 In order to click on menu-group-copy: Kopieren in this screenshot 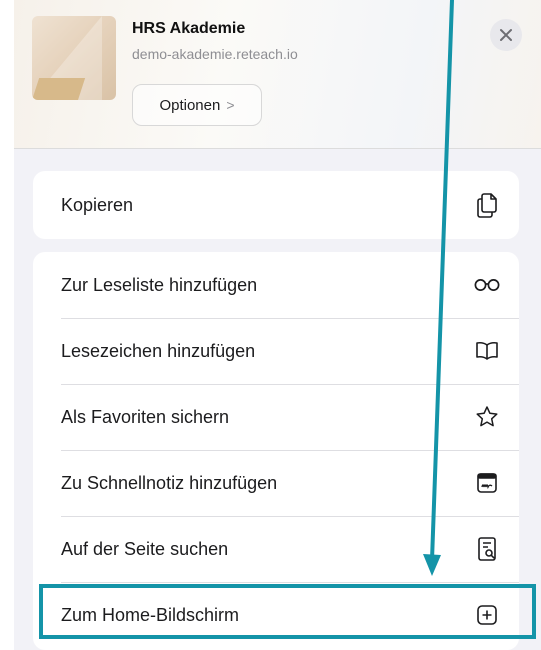, I will do `click(276, 205)`.